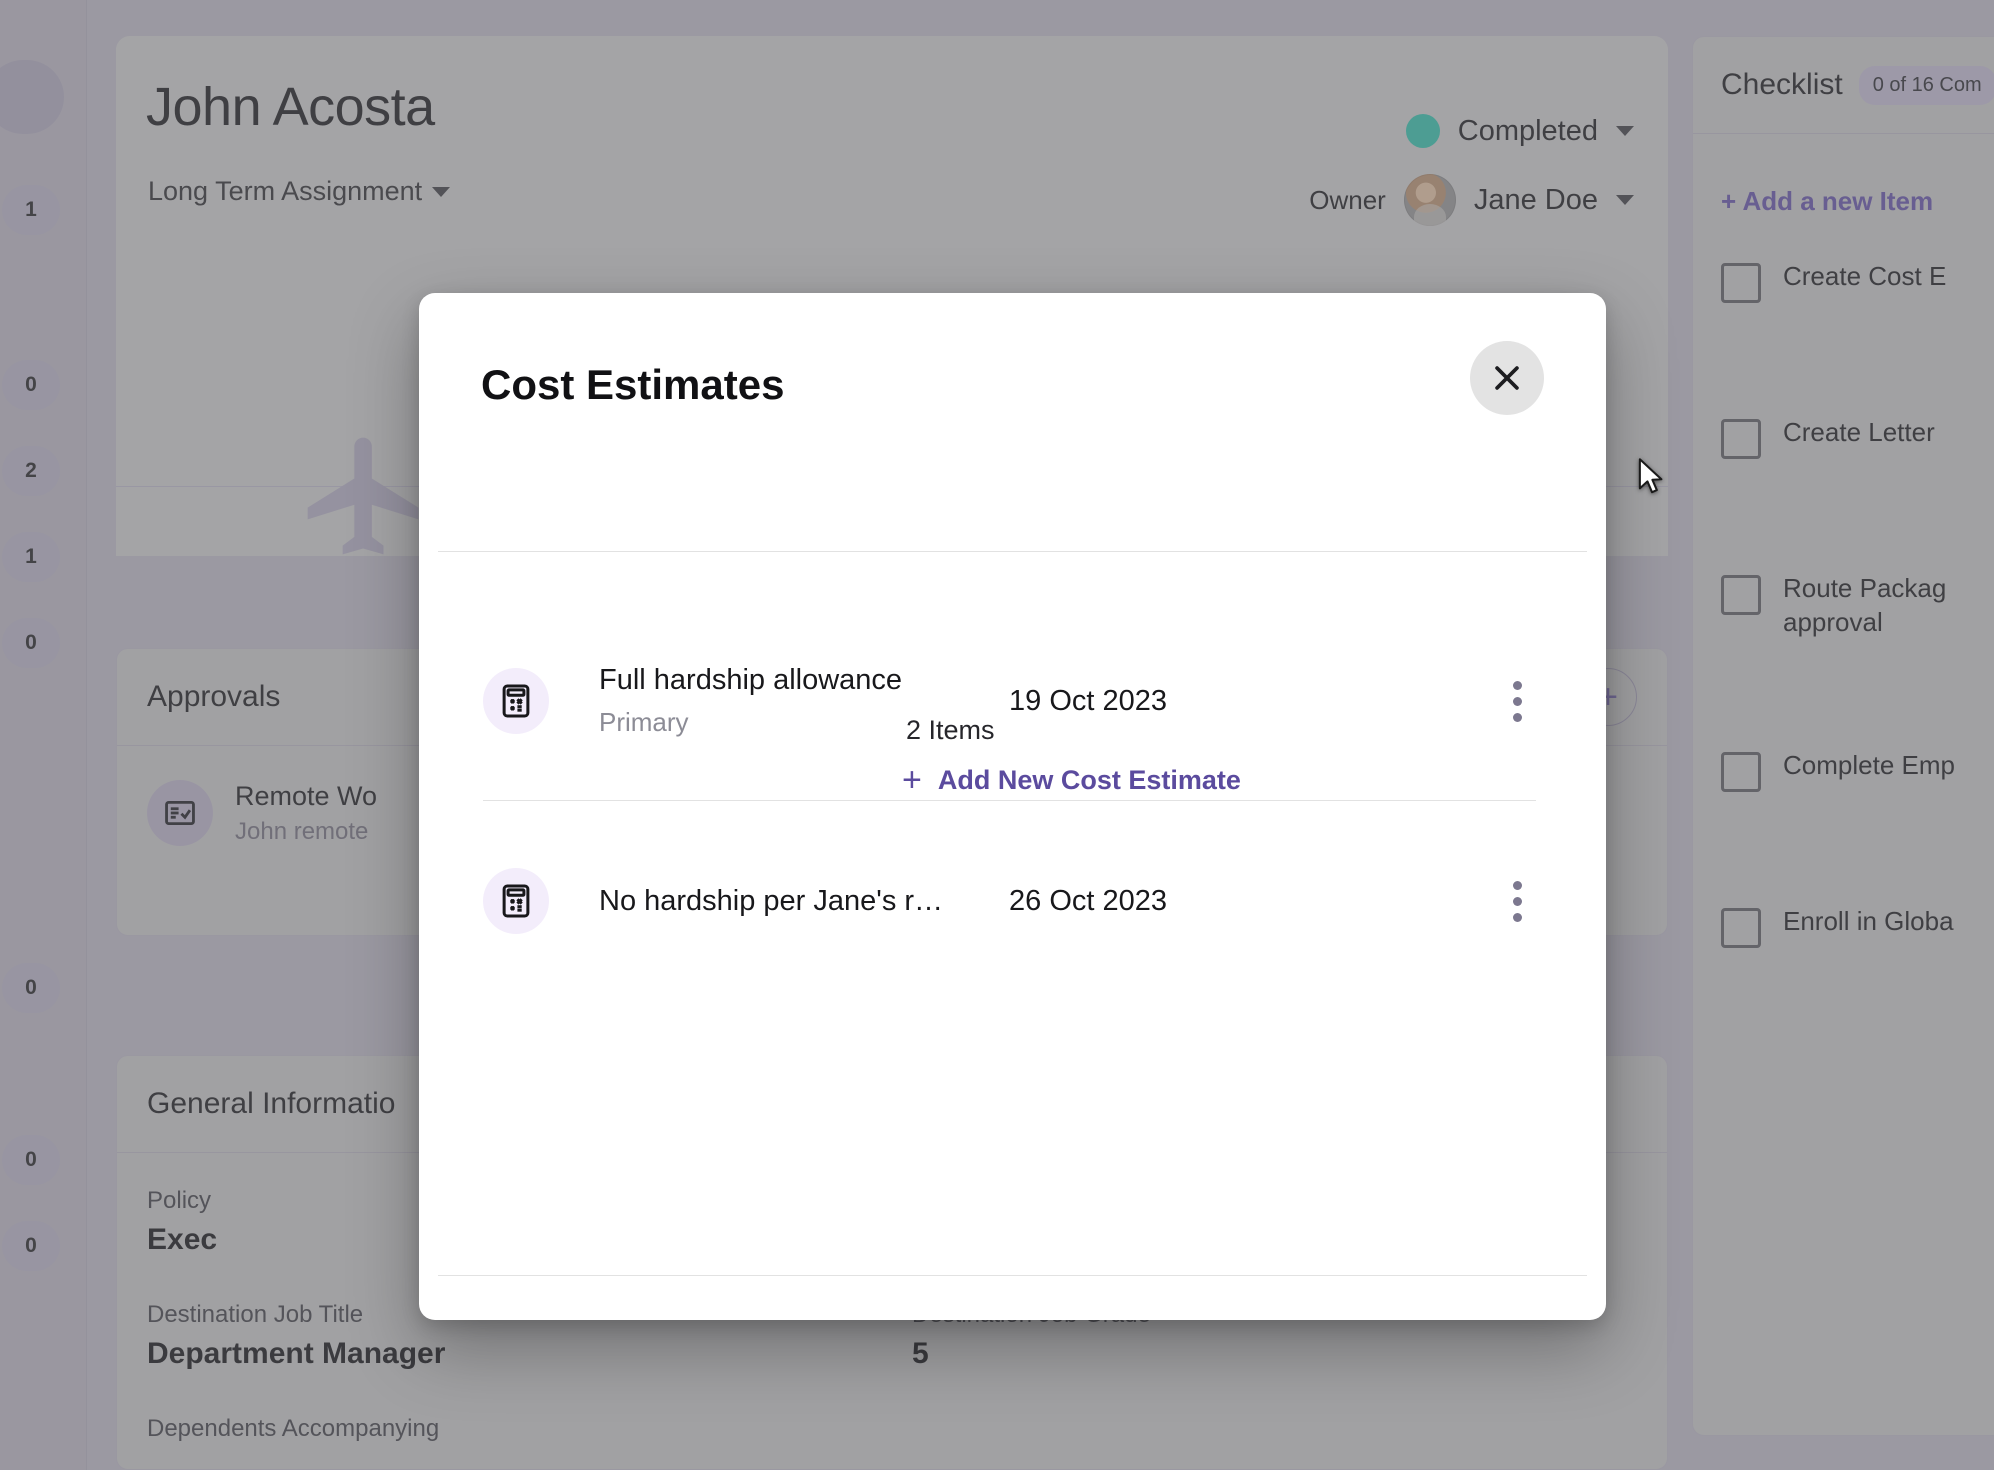  Describe the element at coordinates (43, 735) in the screenshot. I see `left-rail: 1 0 2 1 0 0 0 0` at that location.